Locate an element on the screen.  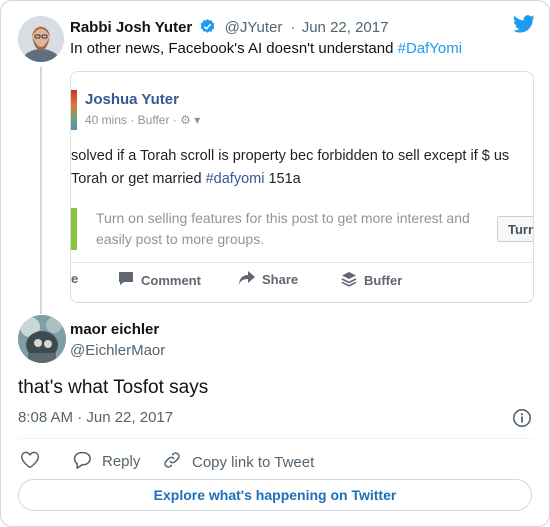
reply-label: Reply is located at coordinates (121, 461).